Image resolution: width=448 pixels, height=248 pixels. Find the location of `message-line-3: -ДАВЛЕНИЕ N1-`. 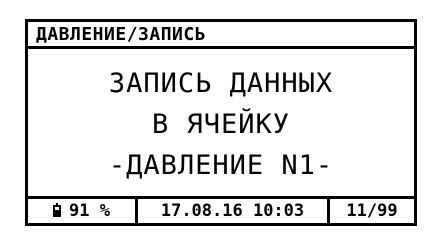

message-line-3: -ДАВЛЕНИЕ N1- is located at coordinates (221, 165).